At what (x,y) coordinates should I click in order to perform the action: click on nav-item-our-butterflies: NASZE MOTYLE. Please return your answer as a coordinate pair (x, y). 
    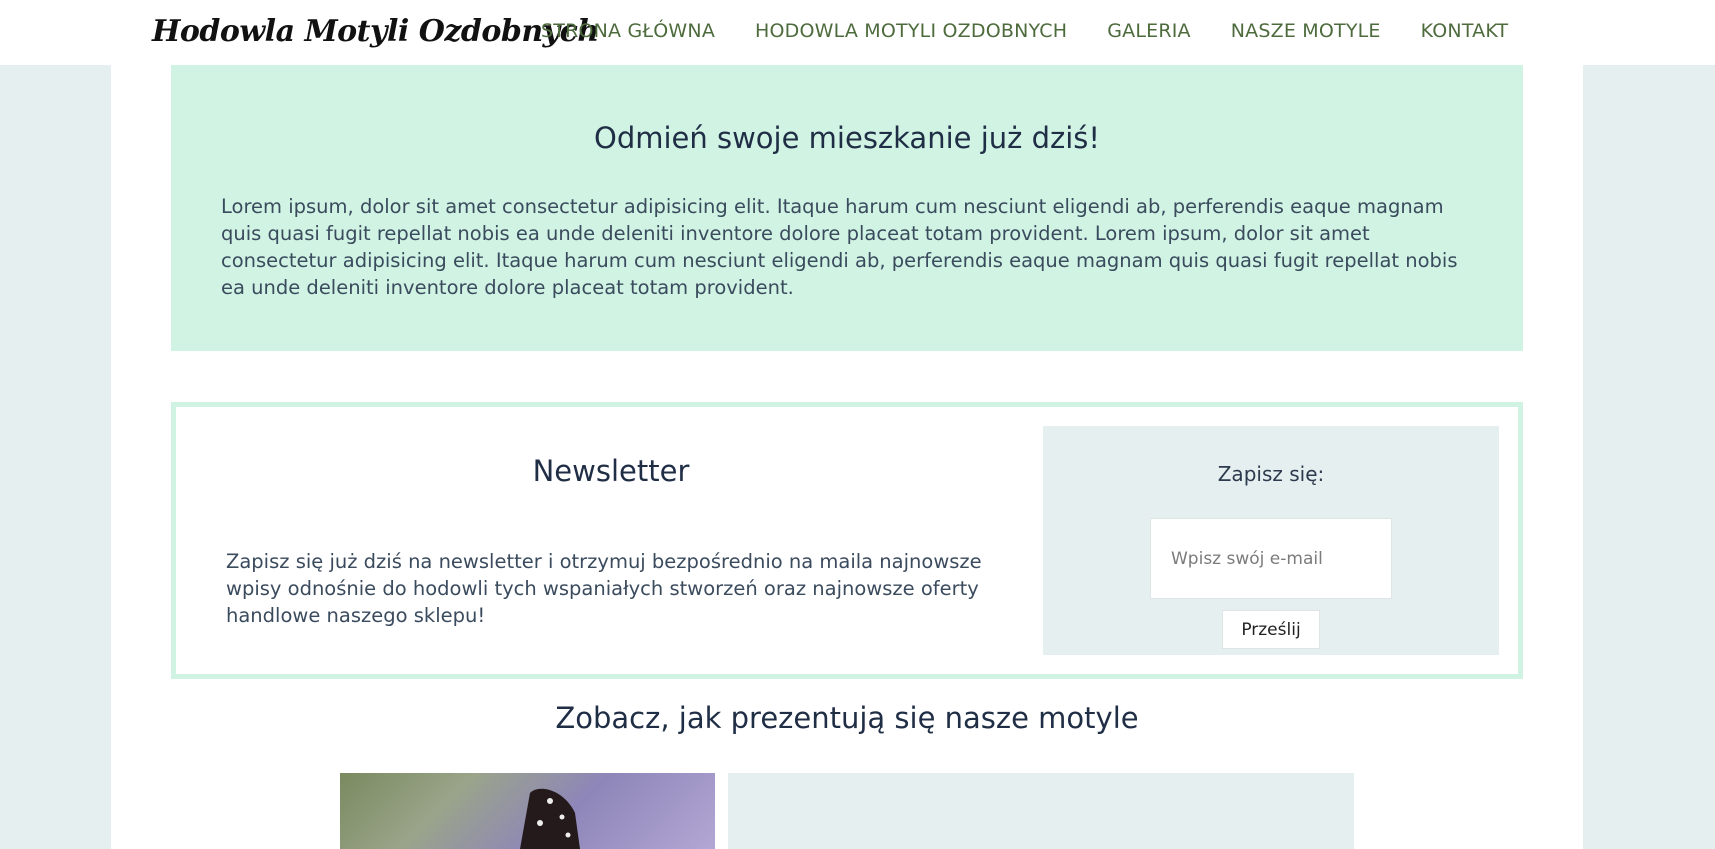
    Looking at the image, I should click on (1306, 31).